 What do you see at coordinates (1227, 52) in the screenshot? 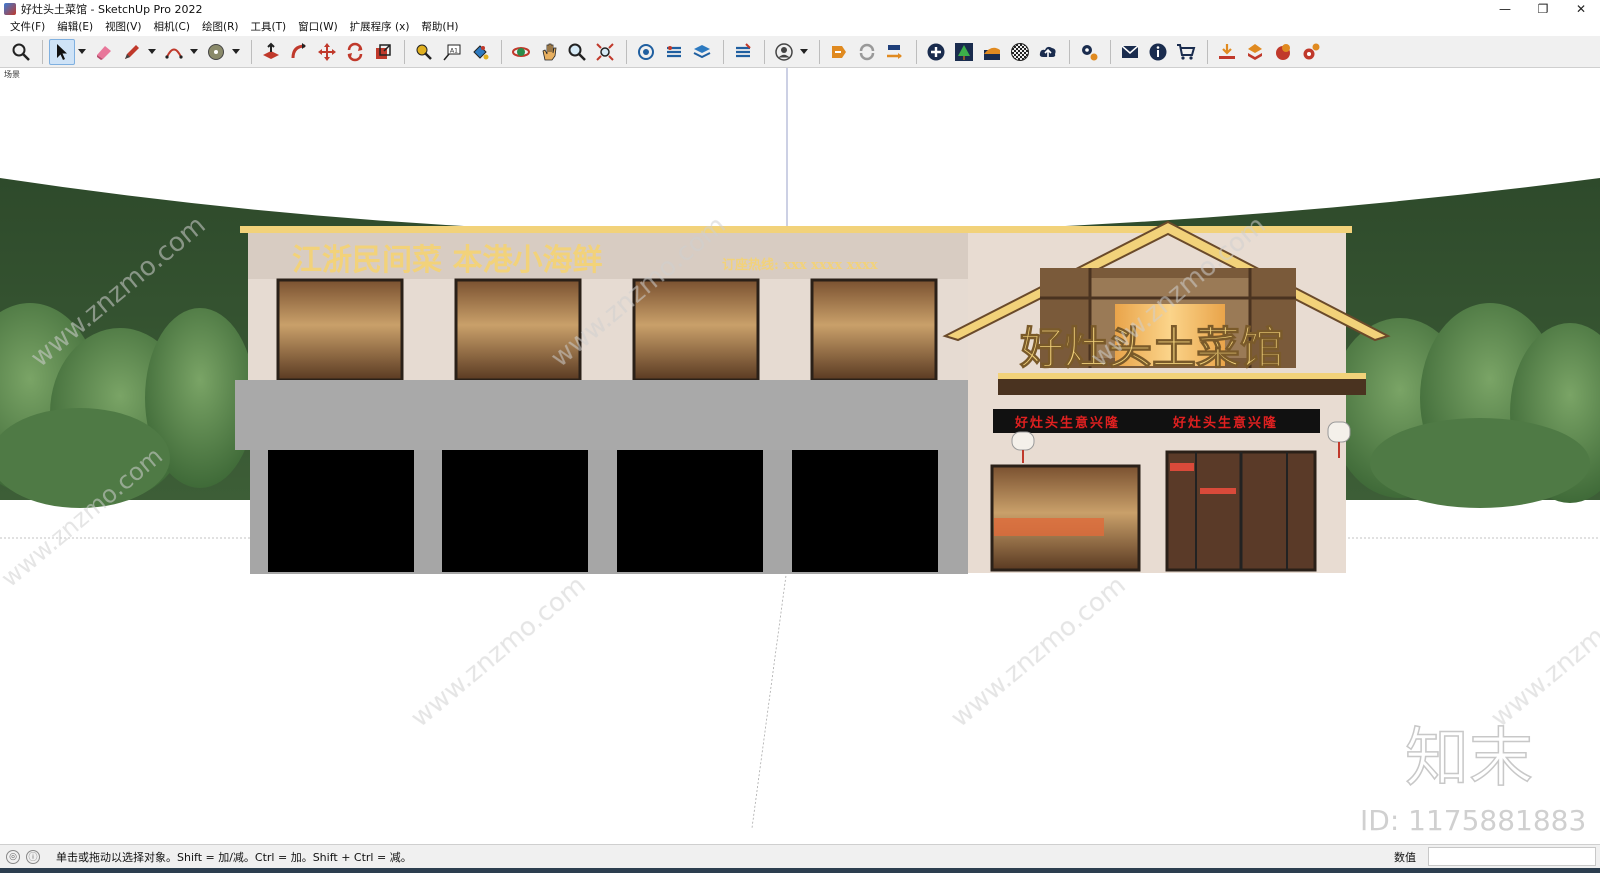
I see `download-tray-icon` at bounding box center [1227, 52].